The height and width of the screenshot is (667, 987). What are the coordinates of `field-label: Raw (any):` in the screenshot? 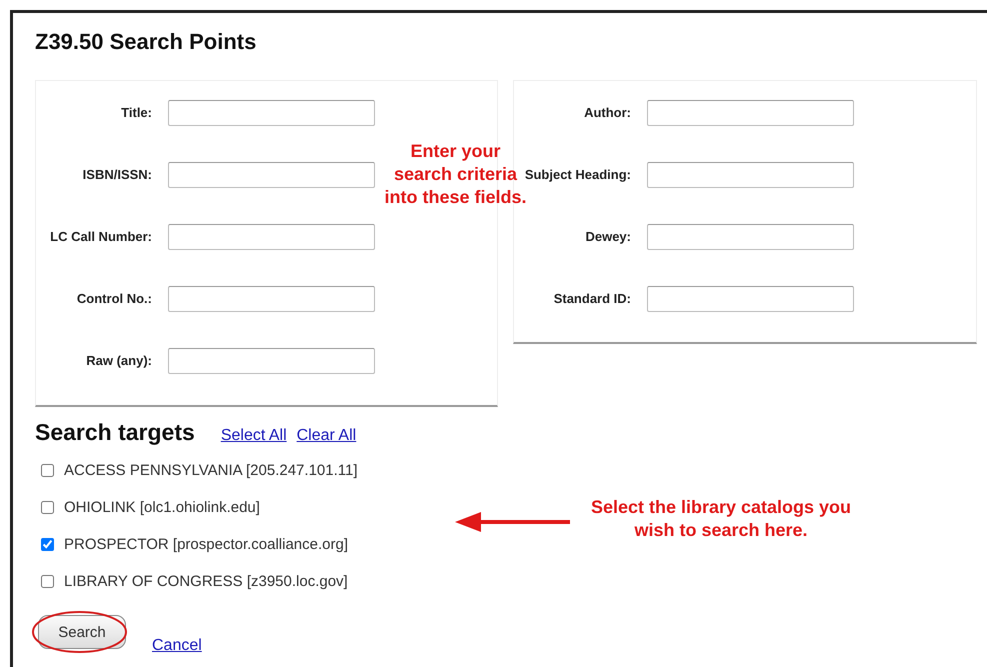 It's located at (118, 360).